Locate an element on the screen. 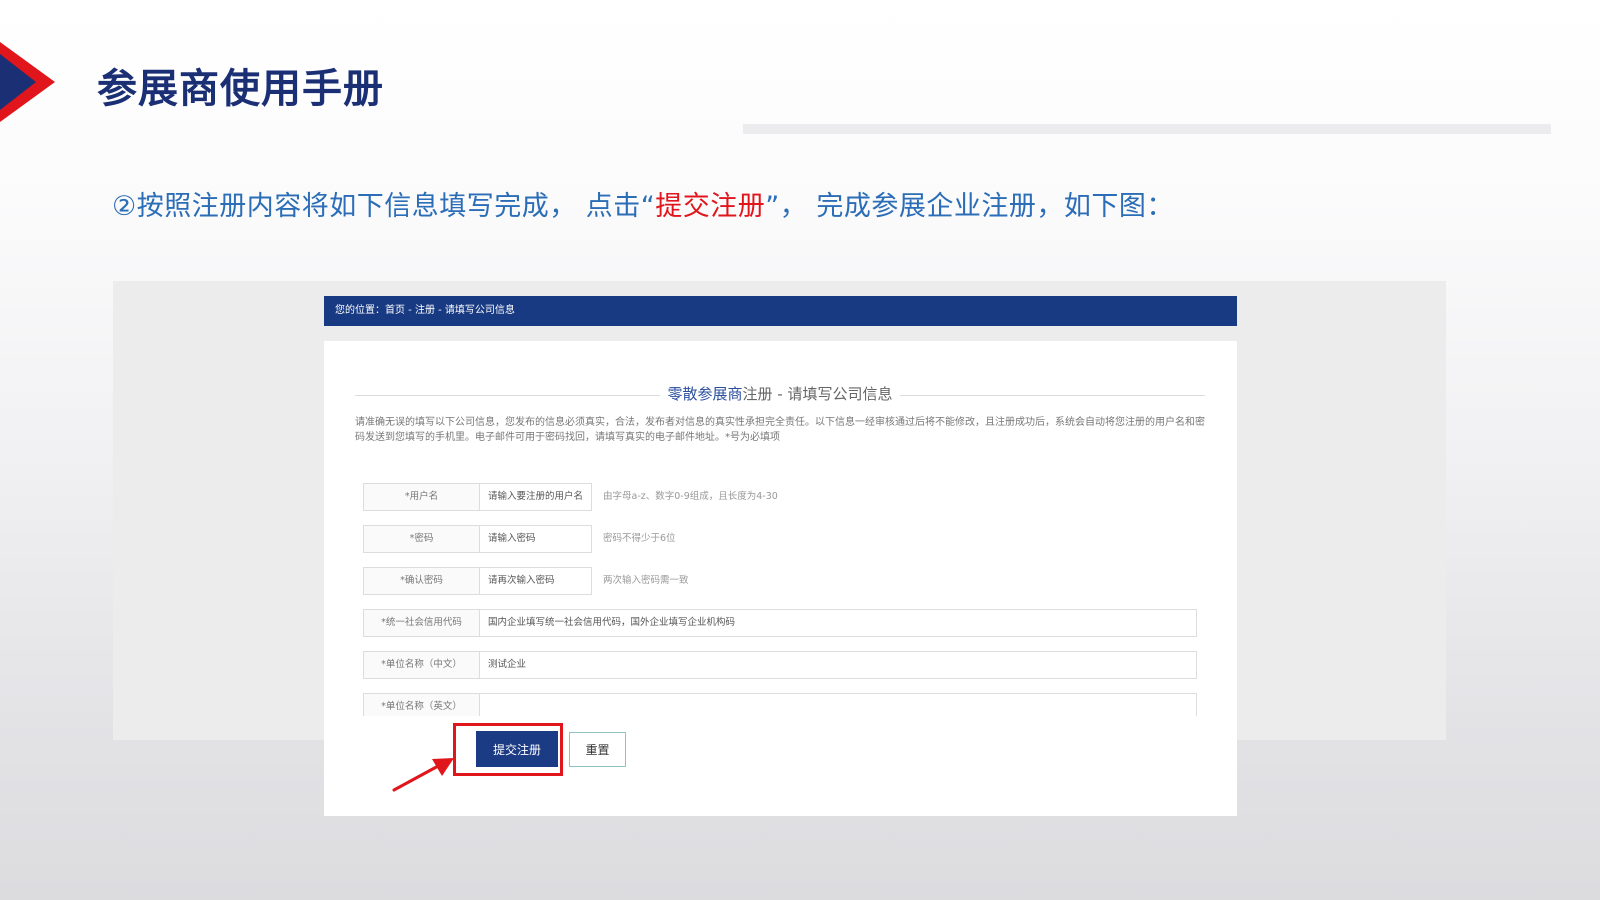 This screenshot has width=1600, height=900. form-heading-highlight: 零散参展商 is located at coordinates (705, 394).